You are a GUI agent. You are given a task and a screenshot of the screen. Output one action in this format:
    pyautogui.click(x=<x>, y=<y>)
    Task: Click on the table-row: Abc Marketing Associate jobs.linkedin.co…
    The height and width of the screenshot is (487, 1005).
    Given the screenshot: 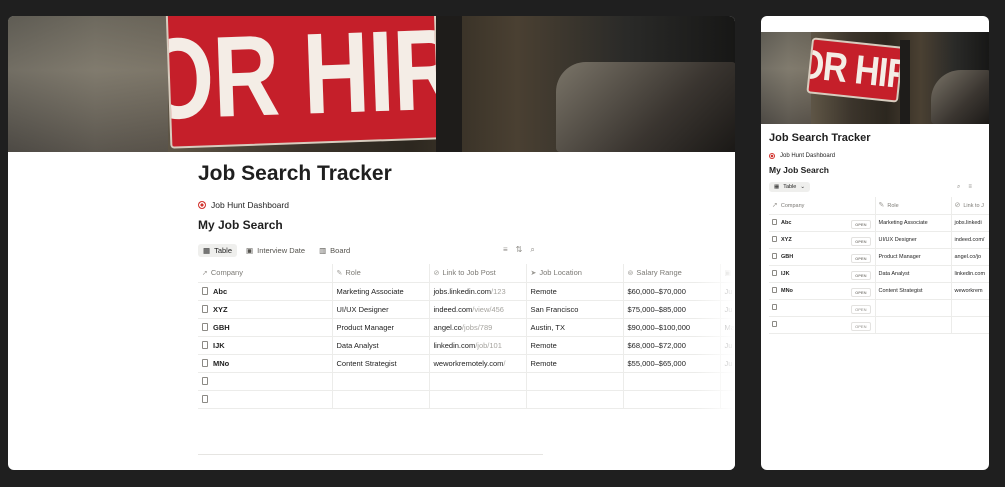 What is the action you would take?
    pyautogui.click(x=466, y=291)
    